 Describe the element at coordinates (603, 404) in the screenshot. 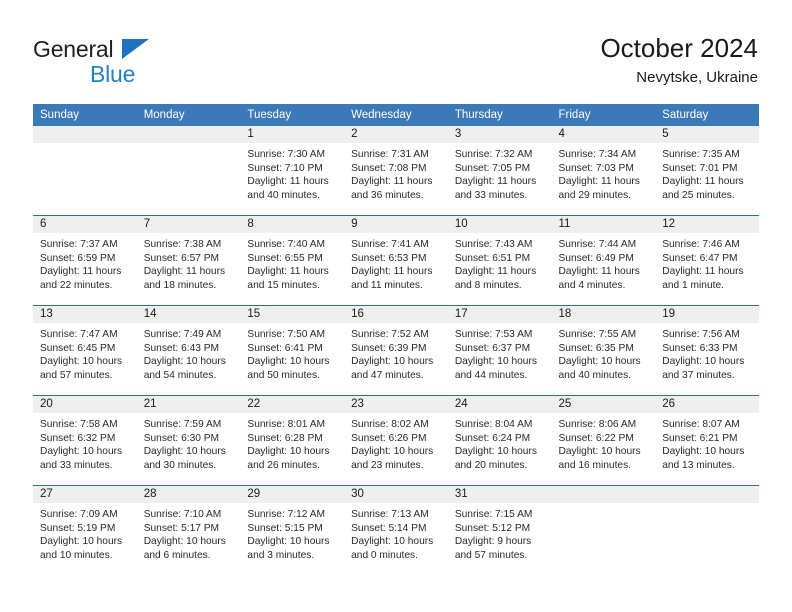

I see `day-number: 25` at that location.